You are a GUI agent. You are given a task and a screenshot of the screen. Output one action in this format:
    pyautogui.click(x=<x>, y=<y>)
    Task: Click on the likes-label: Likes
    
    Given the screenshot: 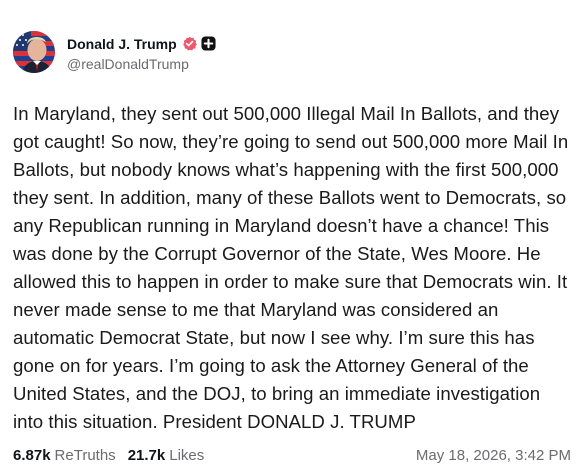 What is the action you would take?
    pyautogui.click(x=187, y=455)
    